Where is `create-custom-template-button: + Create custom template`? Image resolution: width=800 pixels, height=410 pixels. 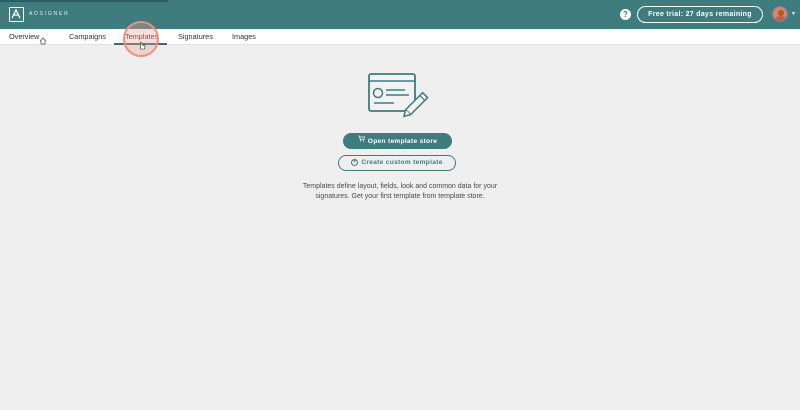
create-custom-template-button: + Create custom template is located at coordinates (397, 163).